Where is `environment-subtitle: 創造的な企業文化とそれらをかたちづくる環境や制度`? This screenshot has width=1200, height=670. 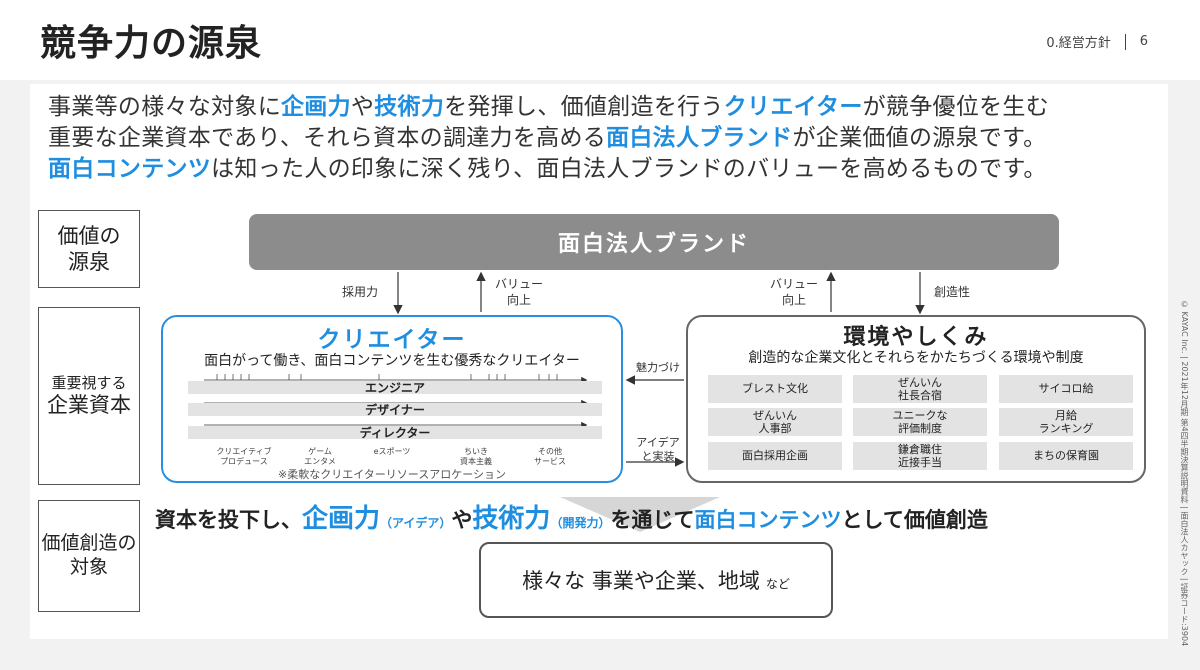
environment-subtitle: 創造的な企業文化とそれらをかたちづくる環境や制度 is located at coordinates (916, 358).